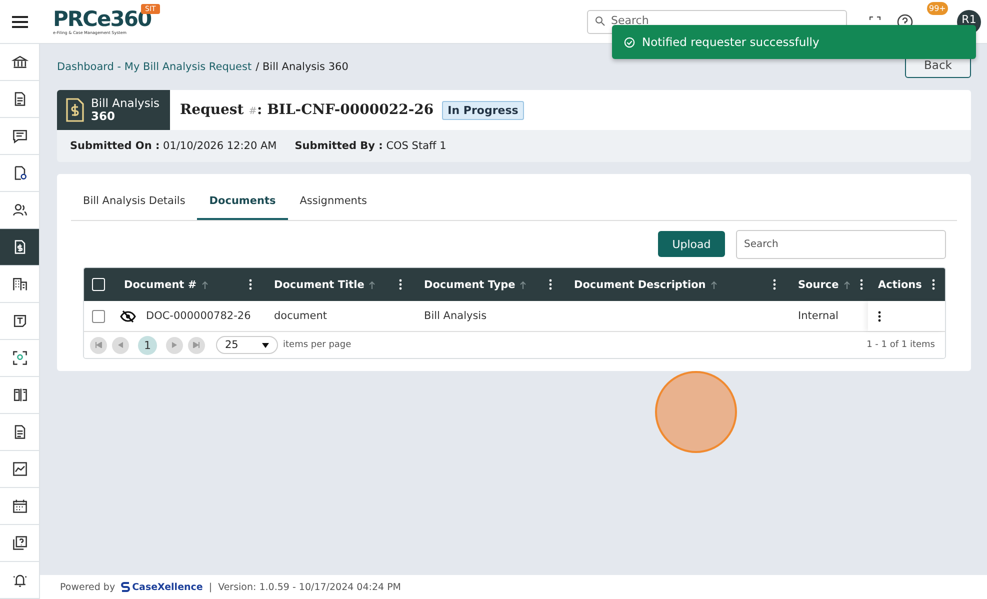  What do you see at coordinates (147, 345) in the screenshot?
I see `page-button: 1` at bounding box center [147, 345].